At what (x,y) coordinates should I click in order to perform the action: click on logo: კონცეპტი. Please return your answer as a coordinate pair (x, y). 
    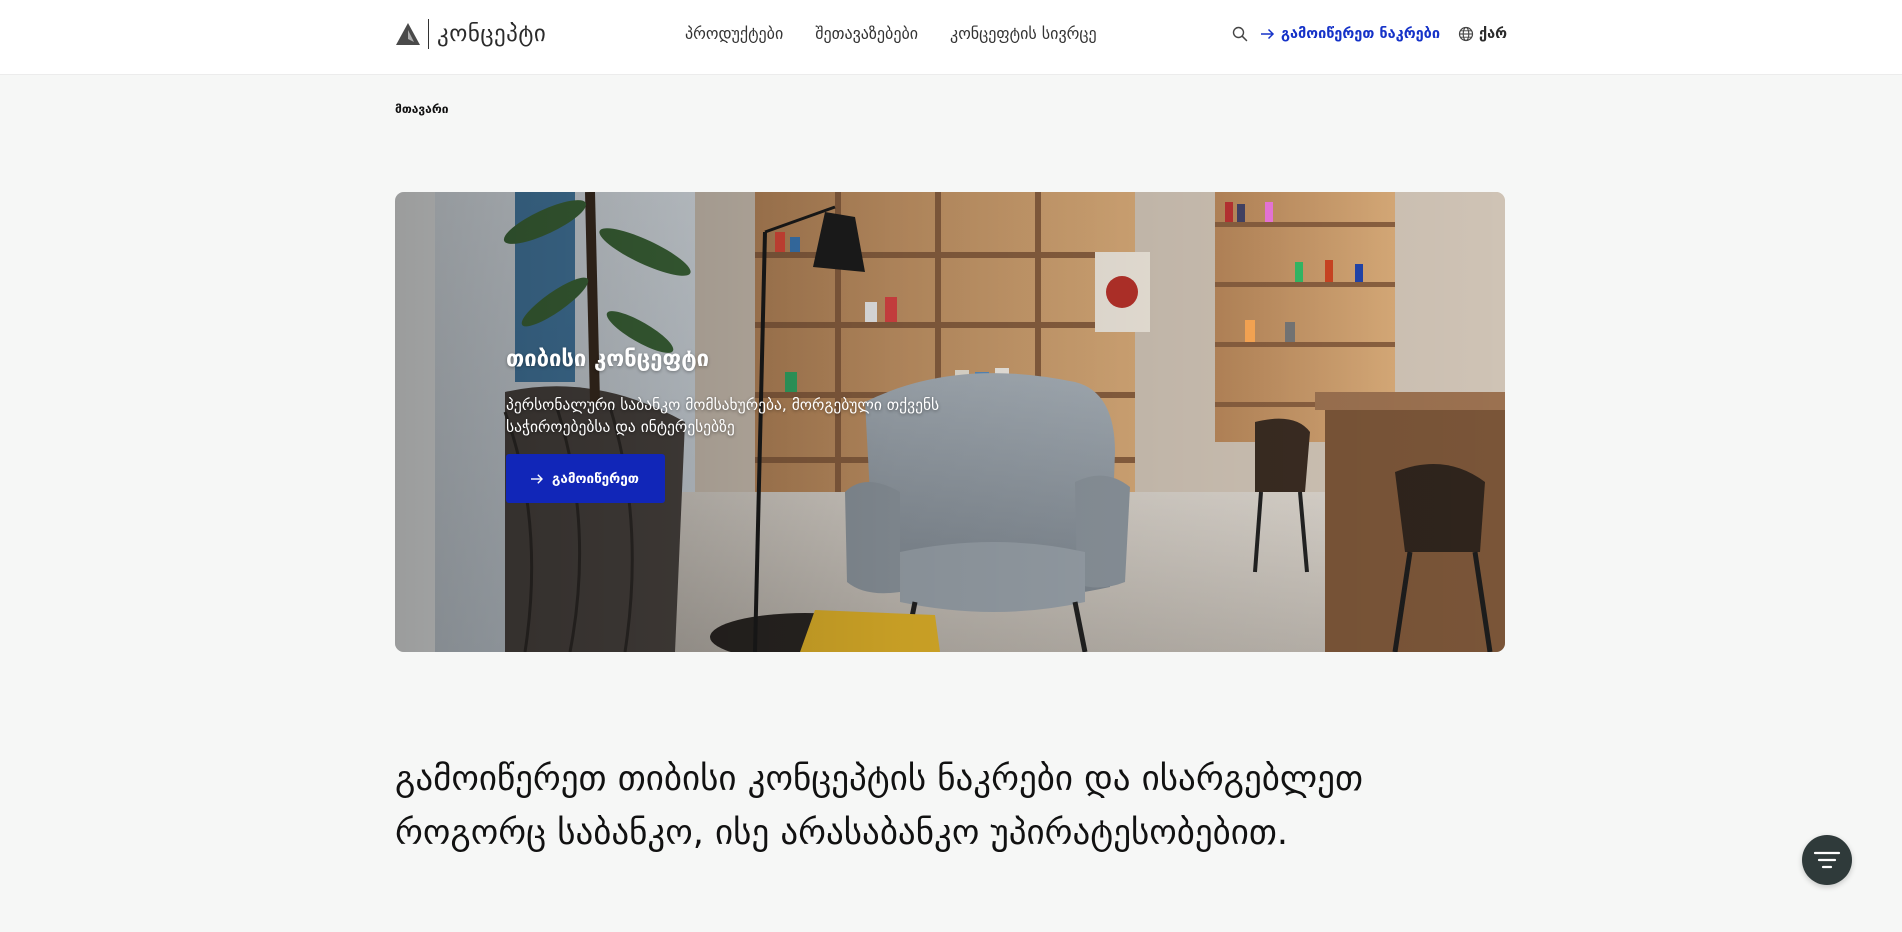
    Looking at the image, I should click on (470, 34).